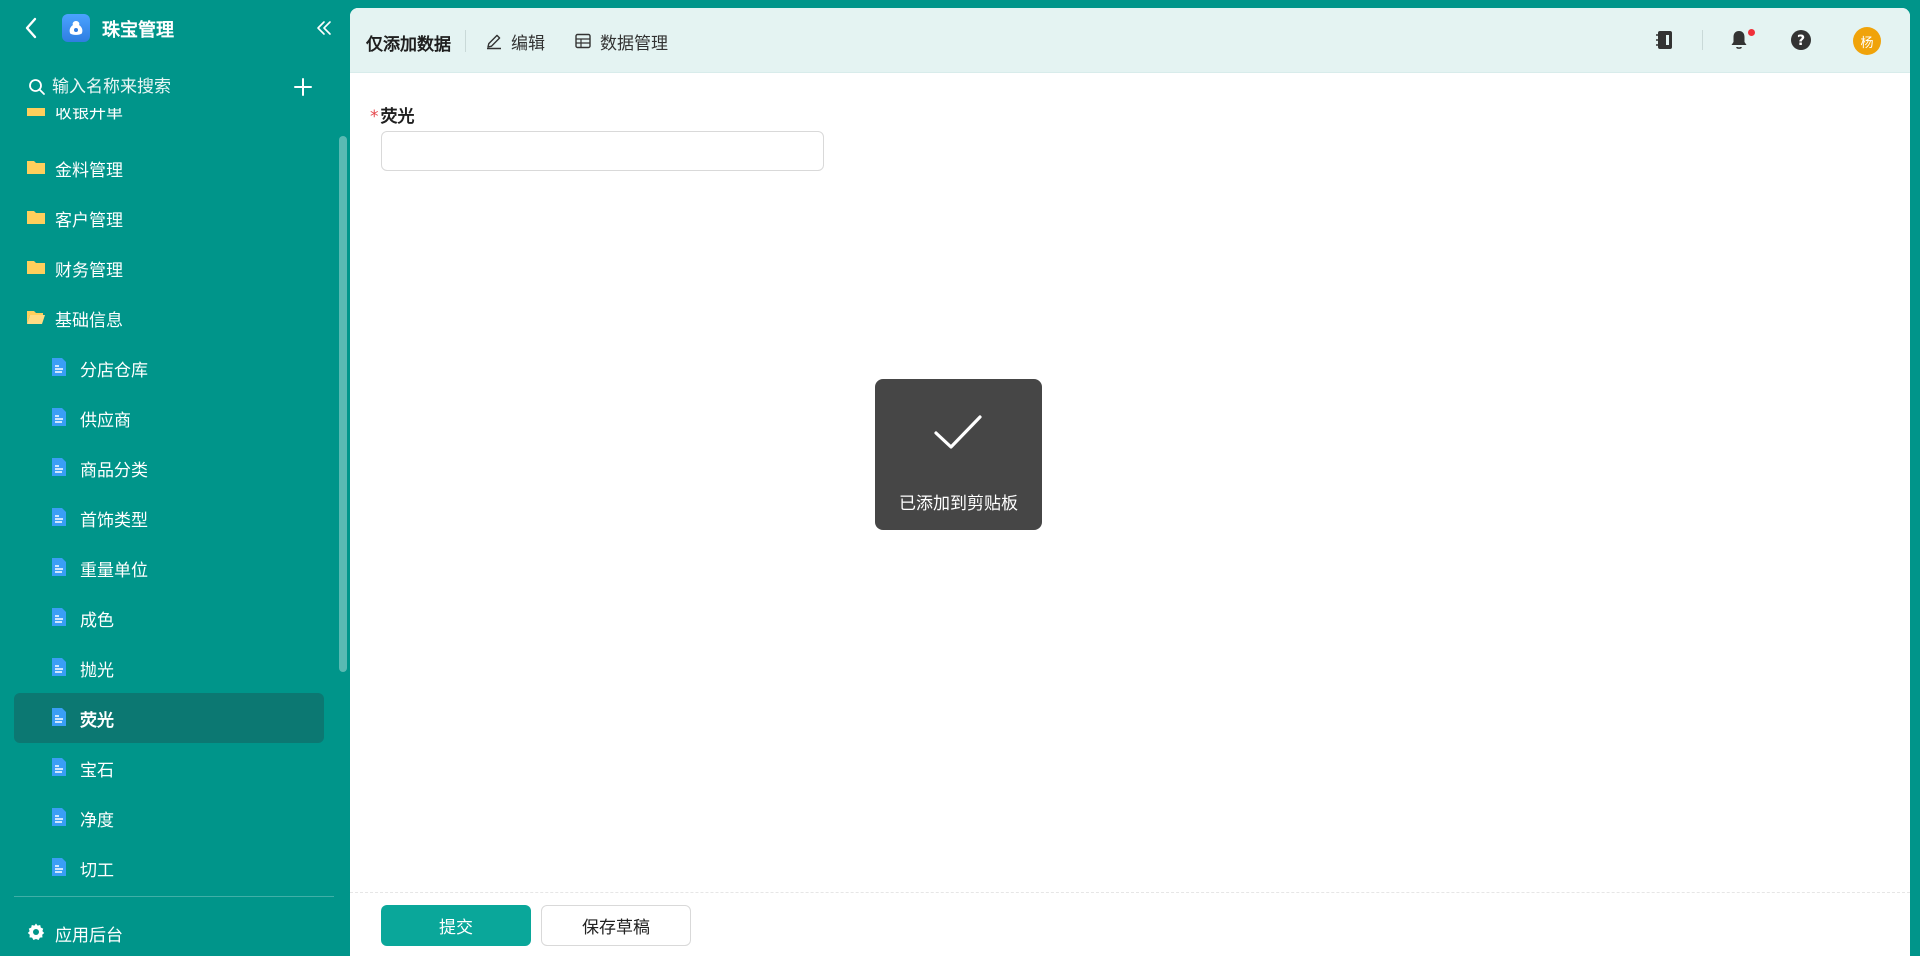  Describe the element at coordinates (1130, 924) in the screenshot. I see `form-footer: 提交 保存草稿` at that location.